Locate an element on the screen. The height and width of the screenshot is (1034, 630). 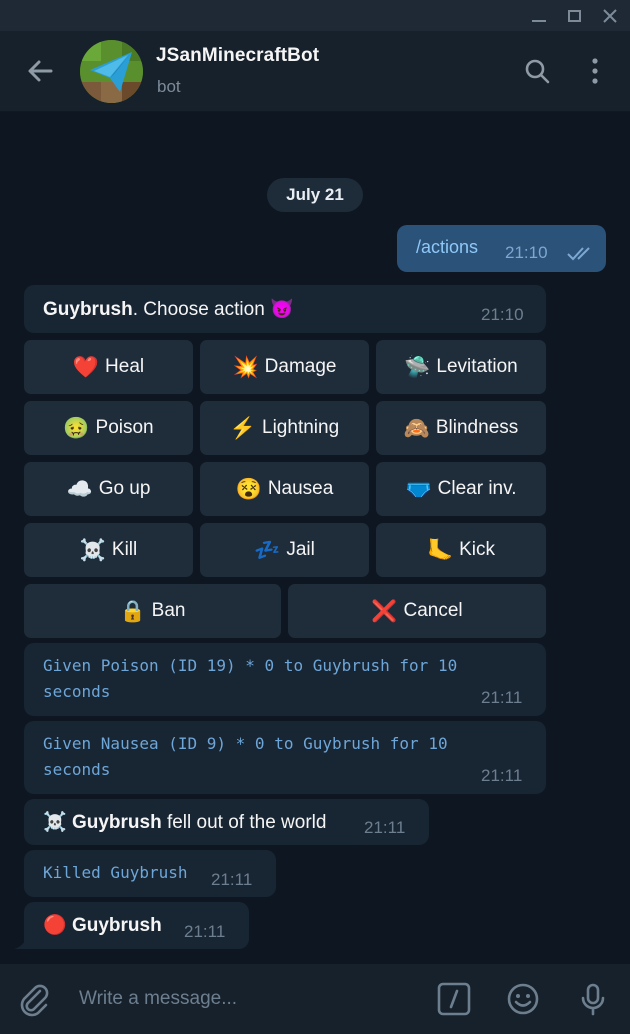
dizzy-face-icon: 😵 is located at coordinates (248, 489).